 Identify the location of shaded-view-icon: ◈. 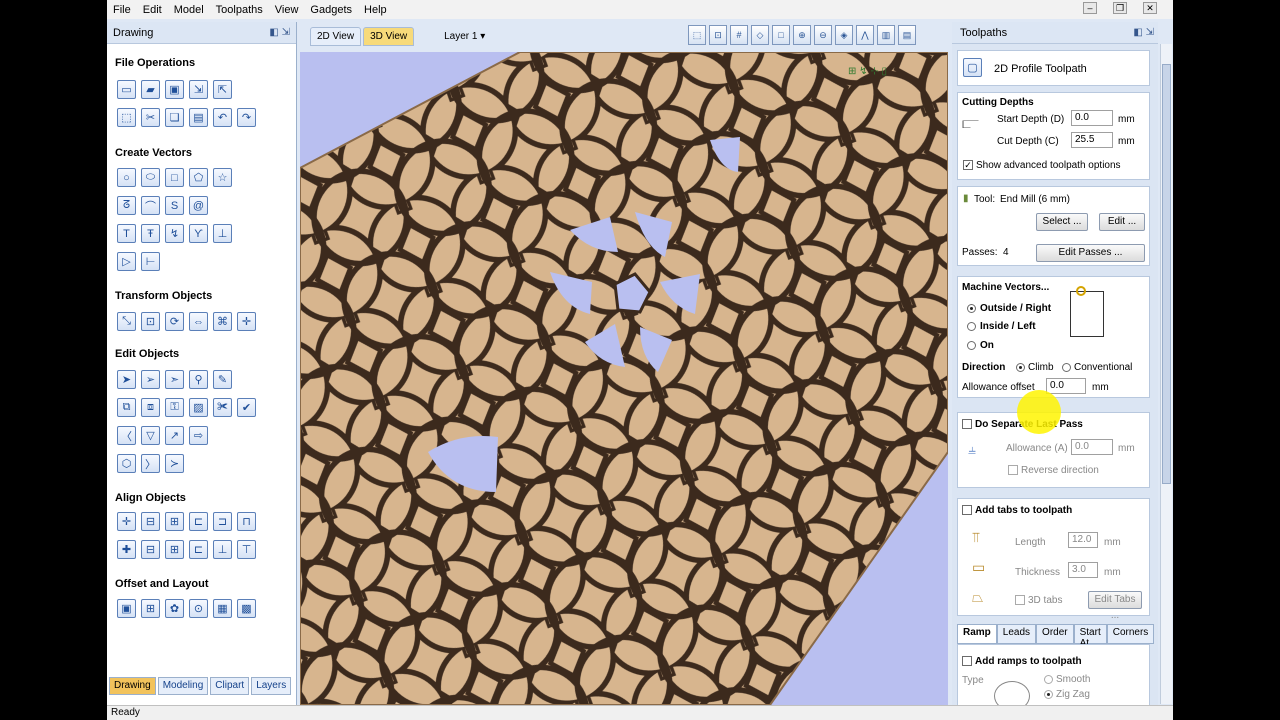
(844, 35).